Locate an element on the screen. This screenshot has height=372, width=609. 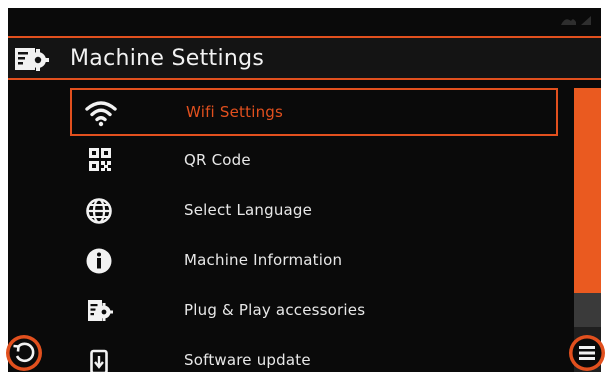
qr-code-icon is located at coordinates (100, 159).